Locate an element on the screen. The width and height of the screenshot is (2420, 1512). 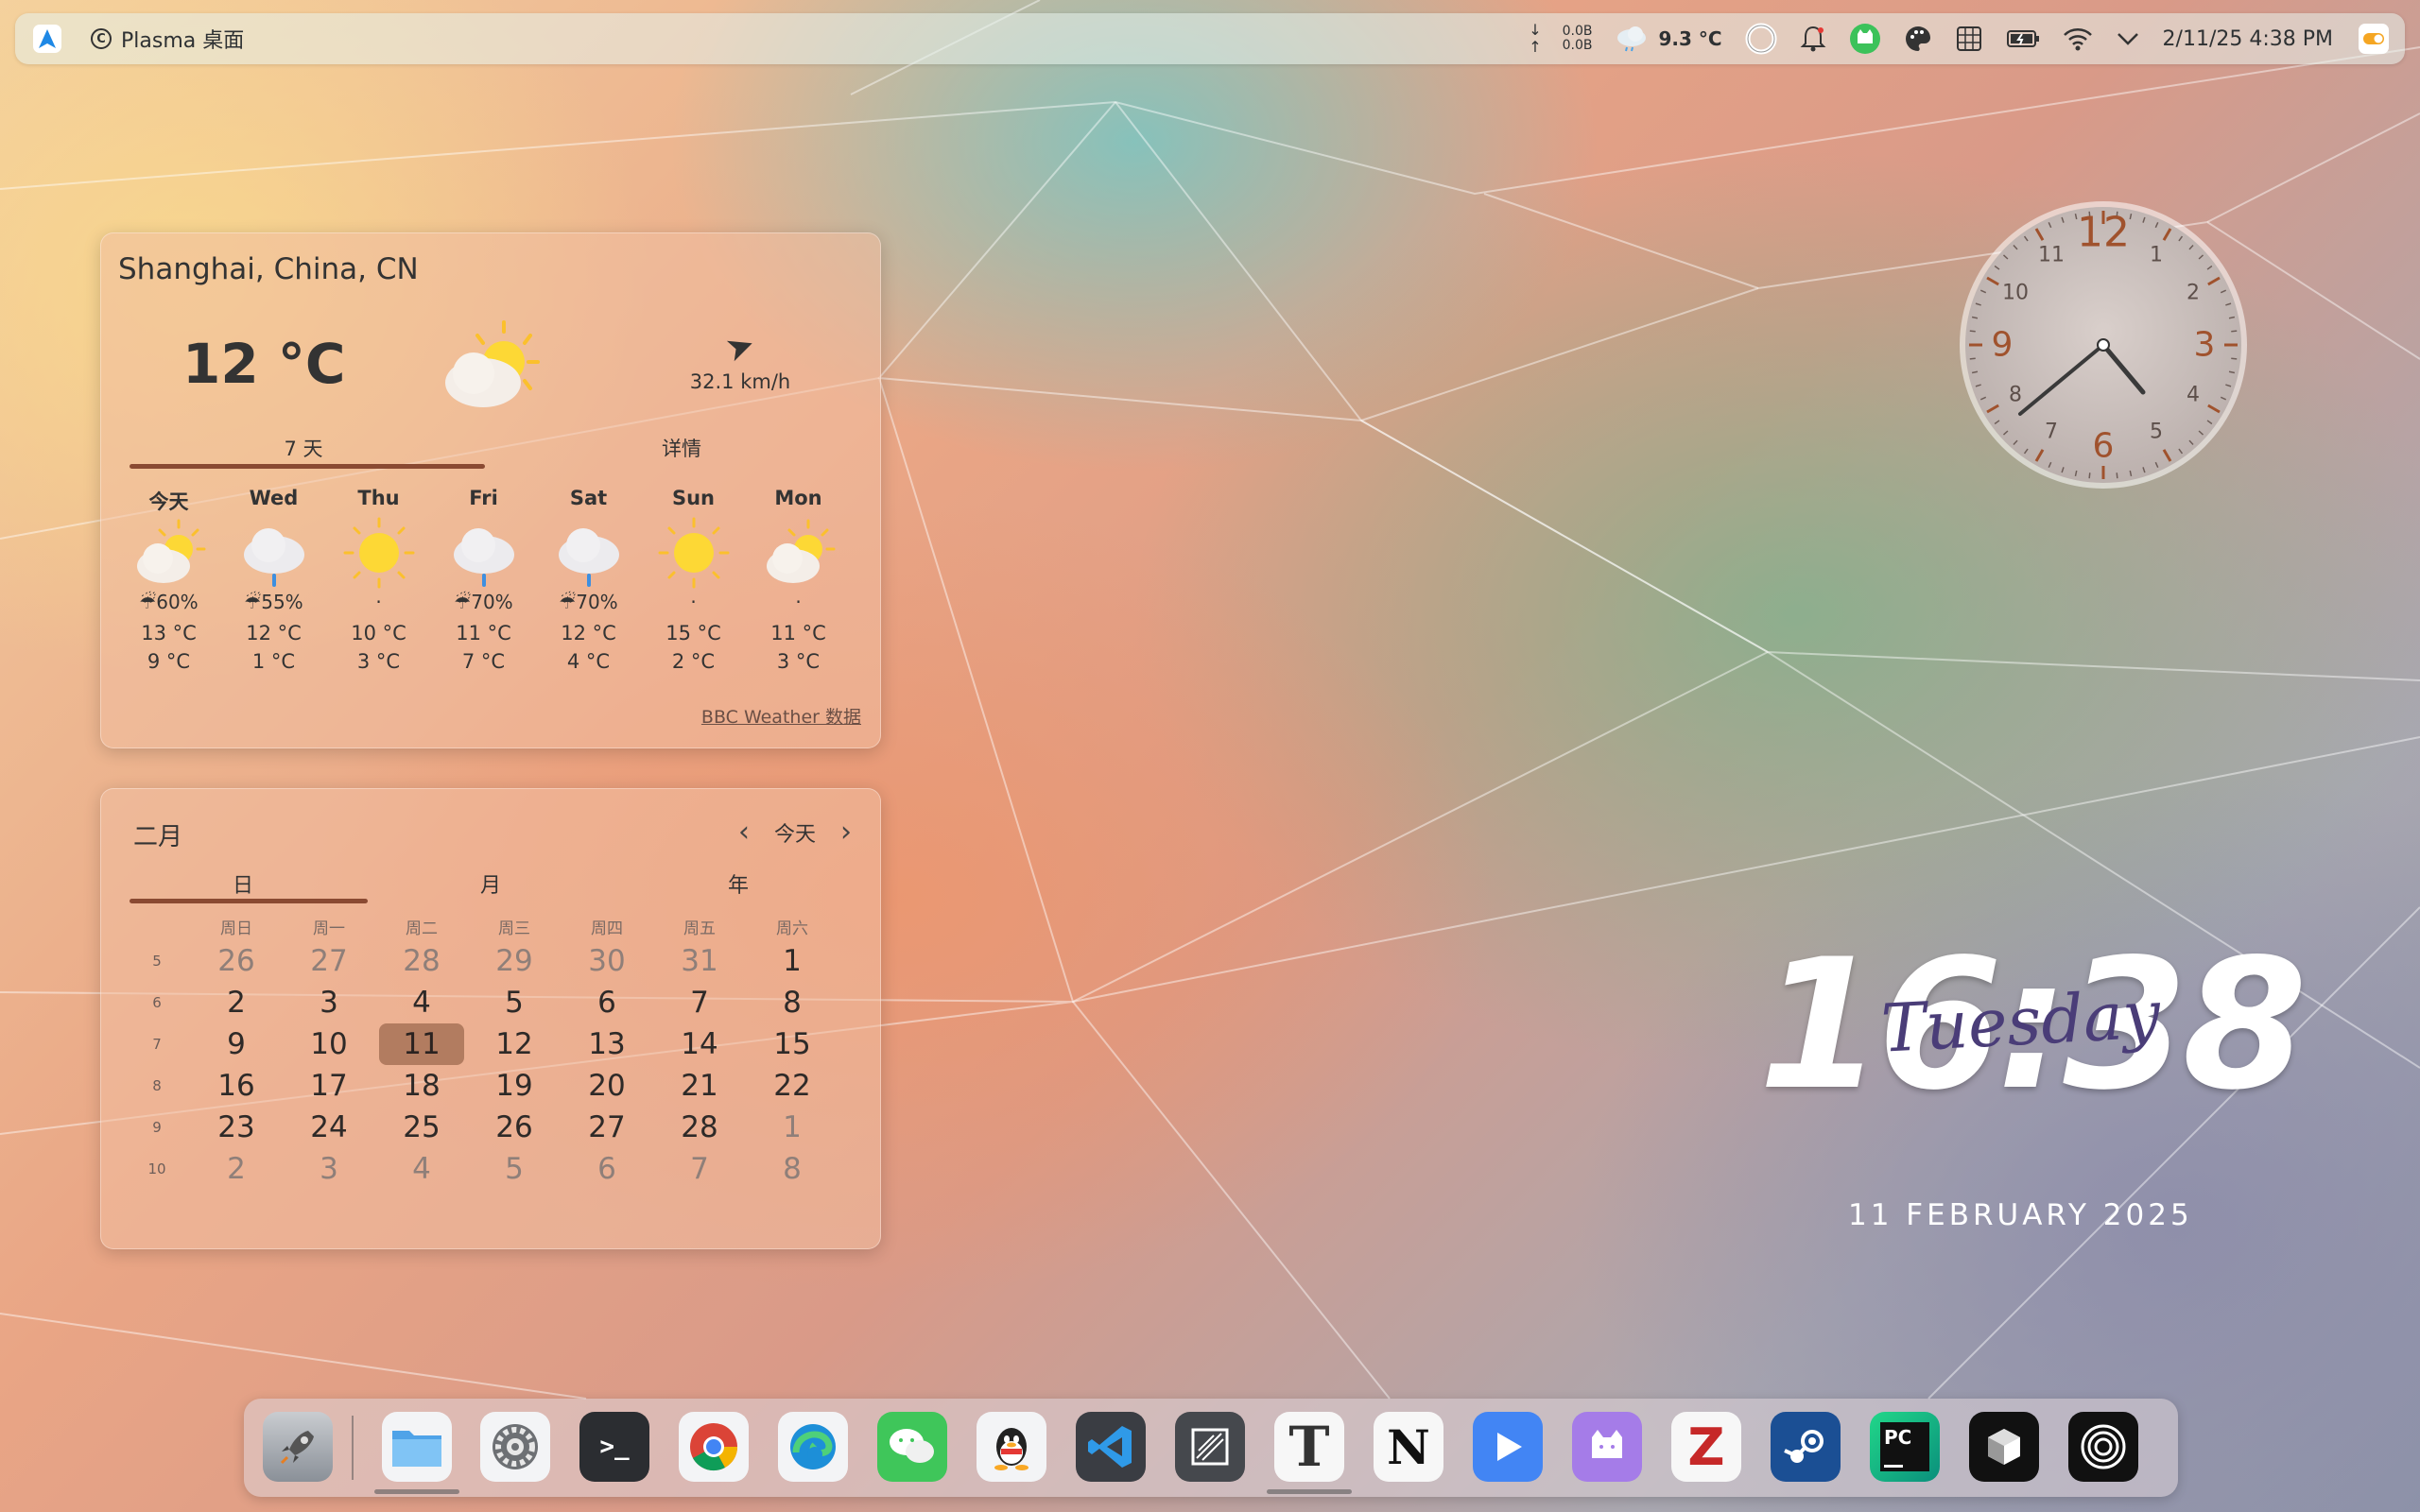
steam-icon is located at coordinates (1806, 1447).